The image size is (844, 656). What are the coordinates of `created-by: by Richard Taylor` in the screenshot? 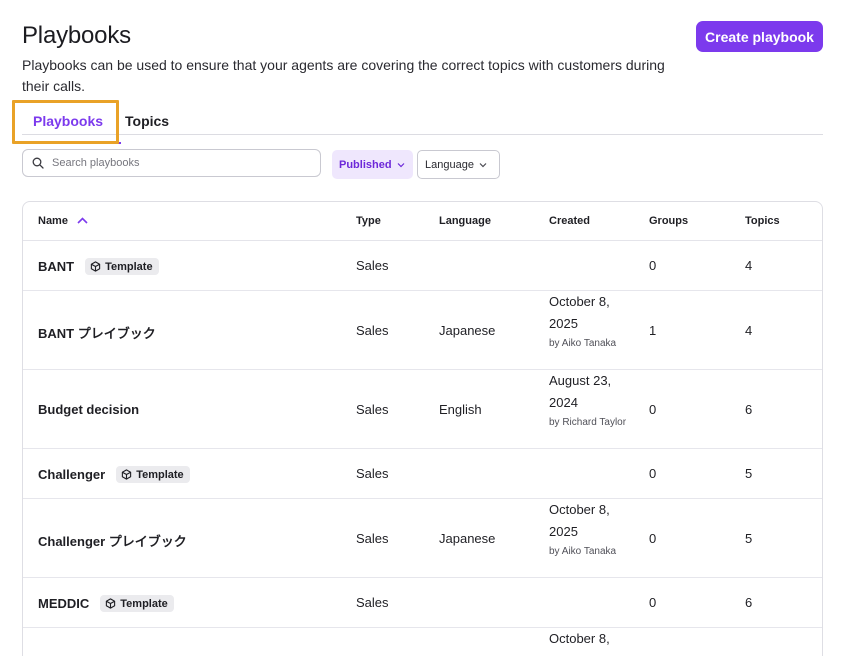 It's located at (588, 422).